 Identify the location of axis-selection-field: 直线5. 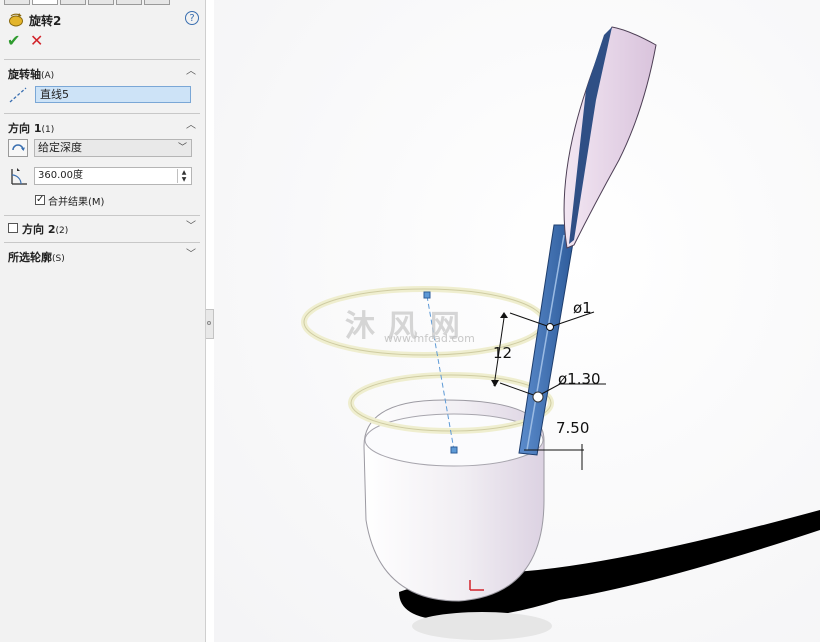
(113, 94).